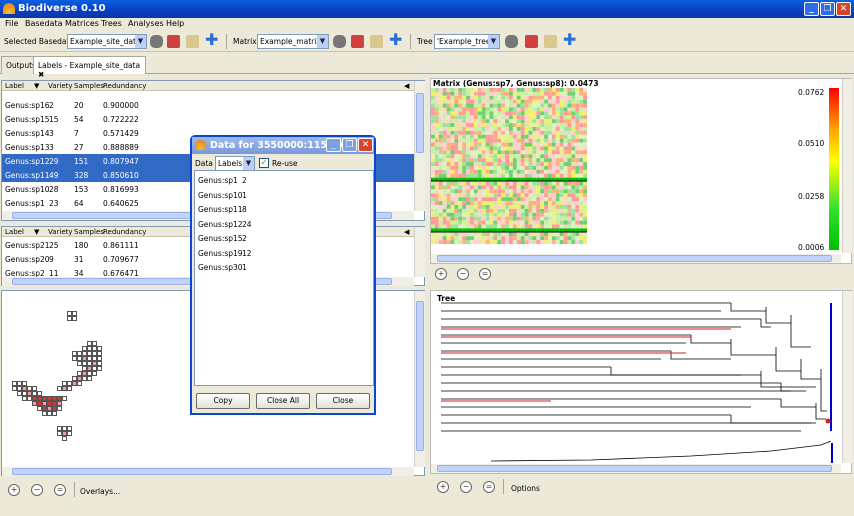  I want to click on dialog-row: Genus:sp10 1, so click(284, 195).